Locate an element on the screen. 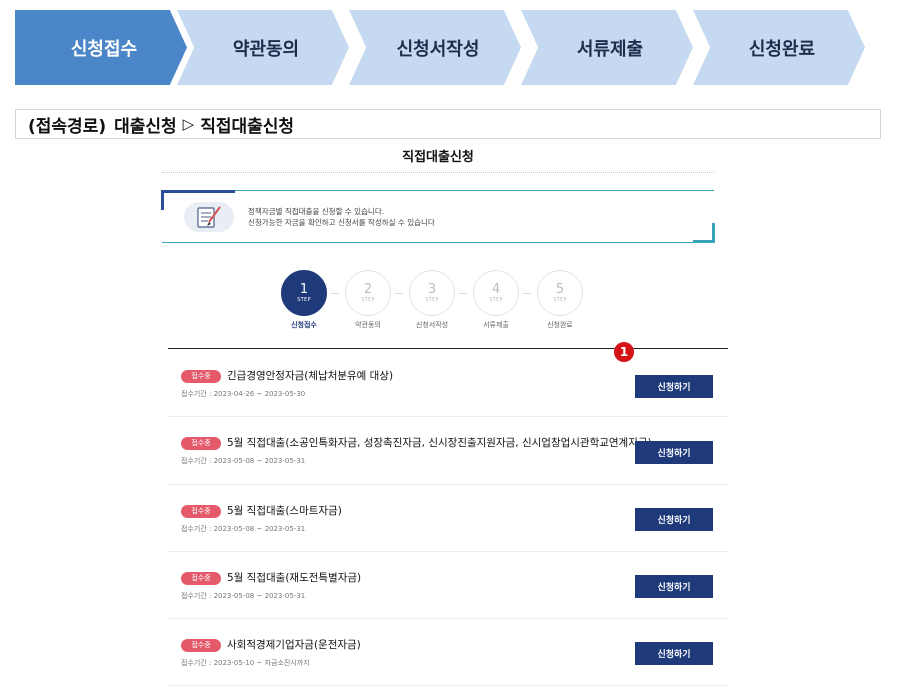 The height and width of the screenshot is (693, 897). step-label: 신청접수 is located at coordinates (304, 325).